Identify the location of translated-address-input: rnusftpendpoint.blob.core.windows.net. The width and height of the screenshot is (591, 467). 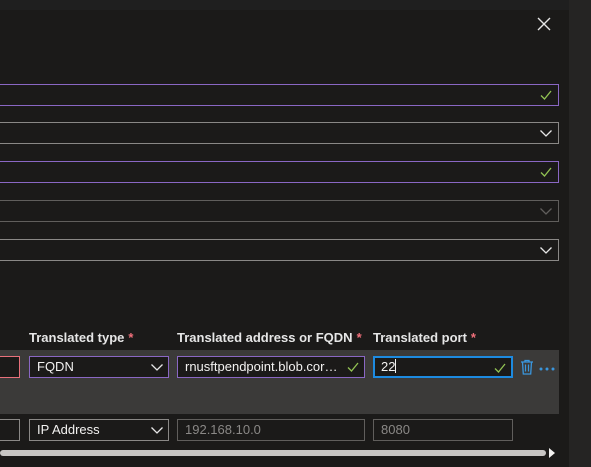
(271, 367).